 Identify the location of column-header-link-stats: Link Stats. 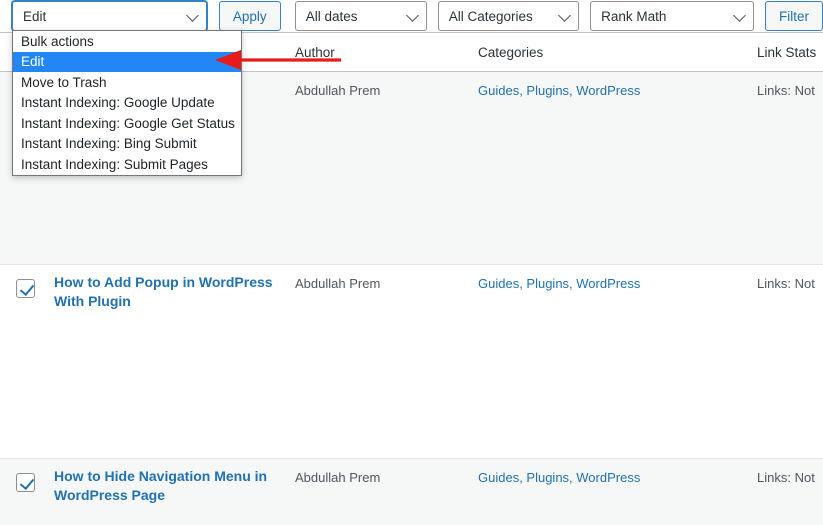
(786, 52).